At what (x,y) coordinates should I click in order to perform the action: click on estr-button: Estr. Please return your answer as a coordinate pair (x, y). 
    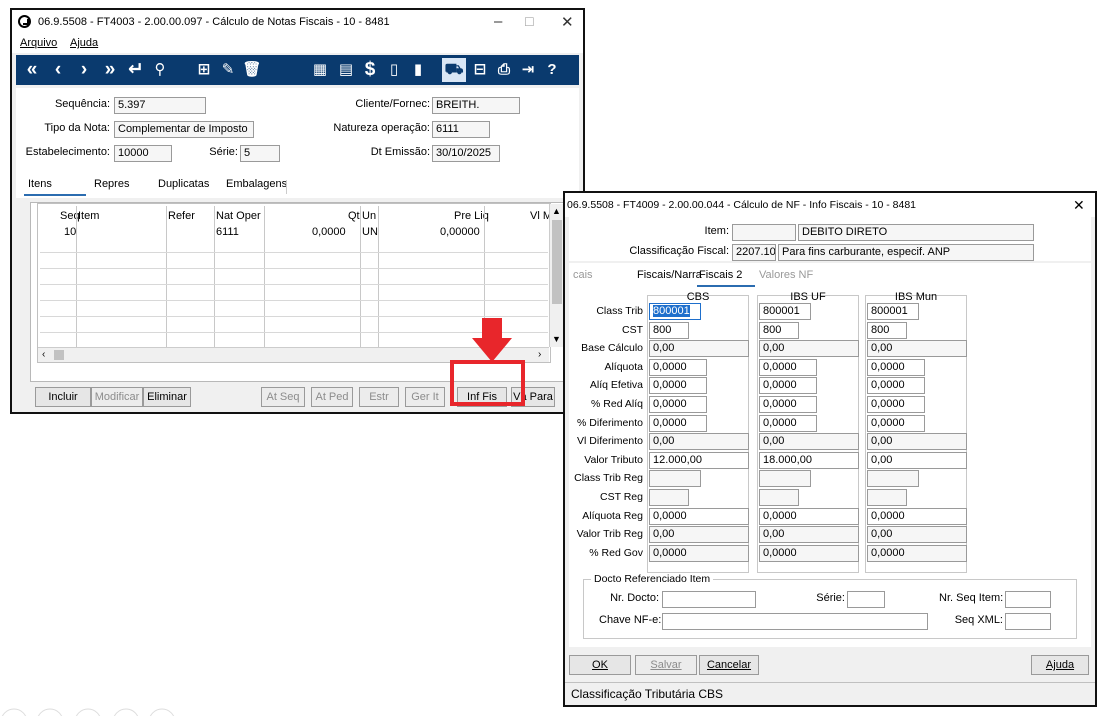
    Looking at the image, I should click on (379, 397).